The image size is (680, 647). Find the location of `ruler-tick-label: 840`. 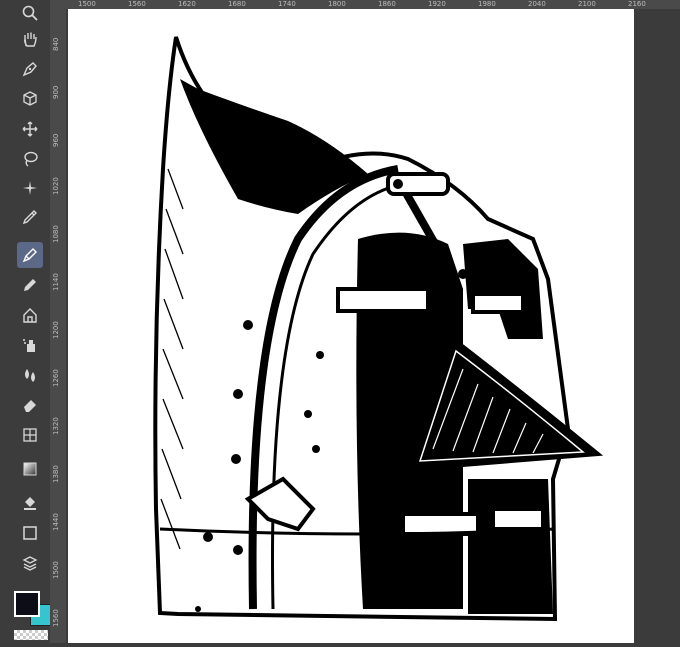

ruler-tick-label: 840 is located at coordinates (56, 44).